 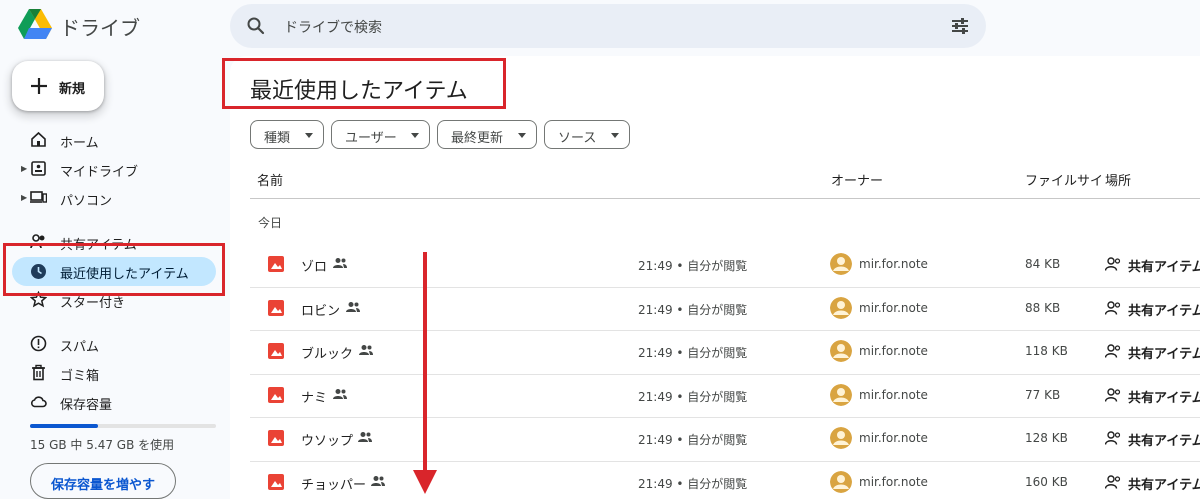 I want to click on filter-chip-source: ソース, so click(x=587, y=134).